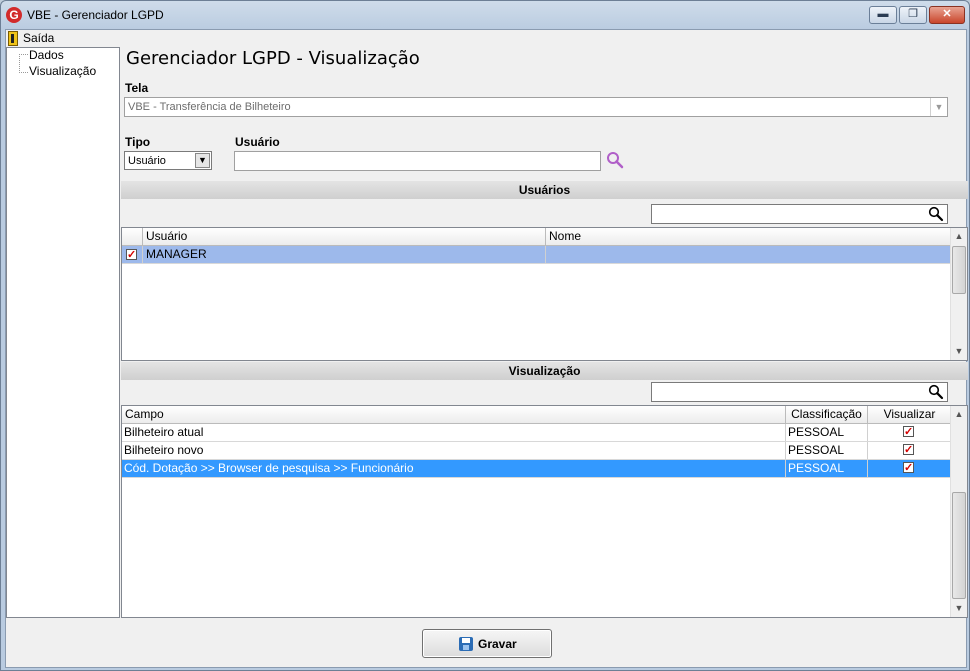  I want to click on table-row: Bilheteiro atual PESSOAL, so click(536, 433).